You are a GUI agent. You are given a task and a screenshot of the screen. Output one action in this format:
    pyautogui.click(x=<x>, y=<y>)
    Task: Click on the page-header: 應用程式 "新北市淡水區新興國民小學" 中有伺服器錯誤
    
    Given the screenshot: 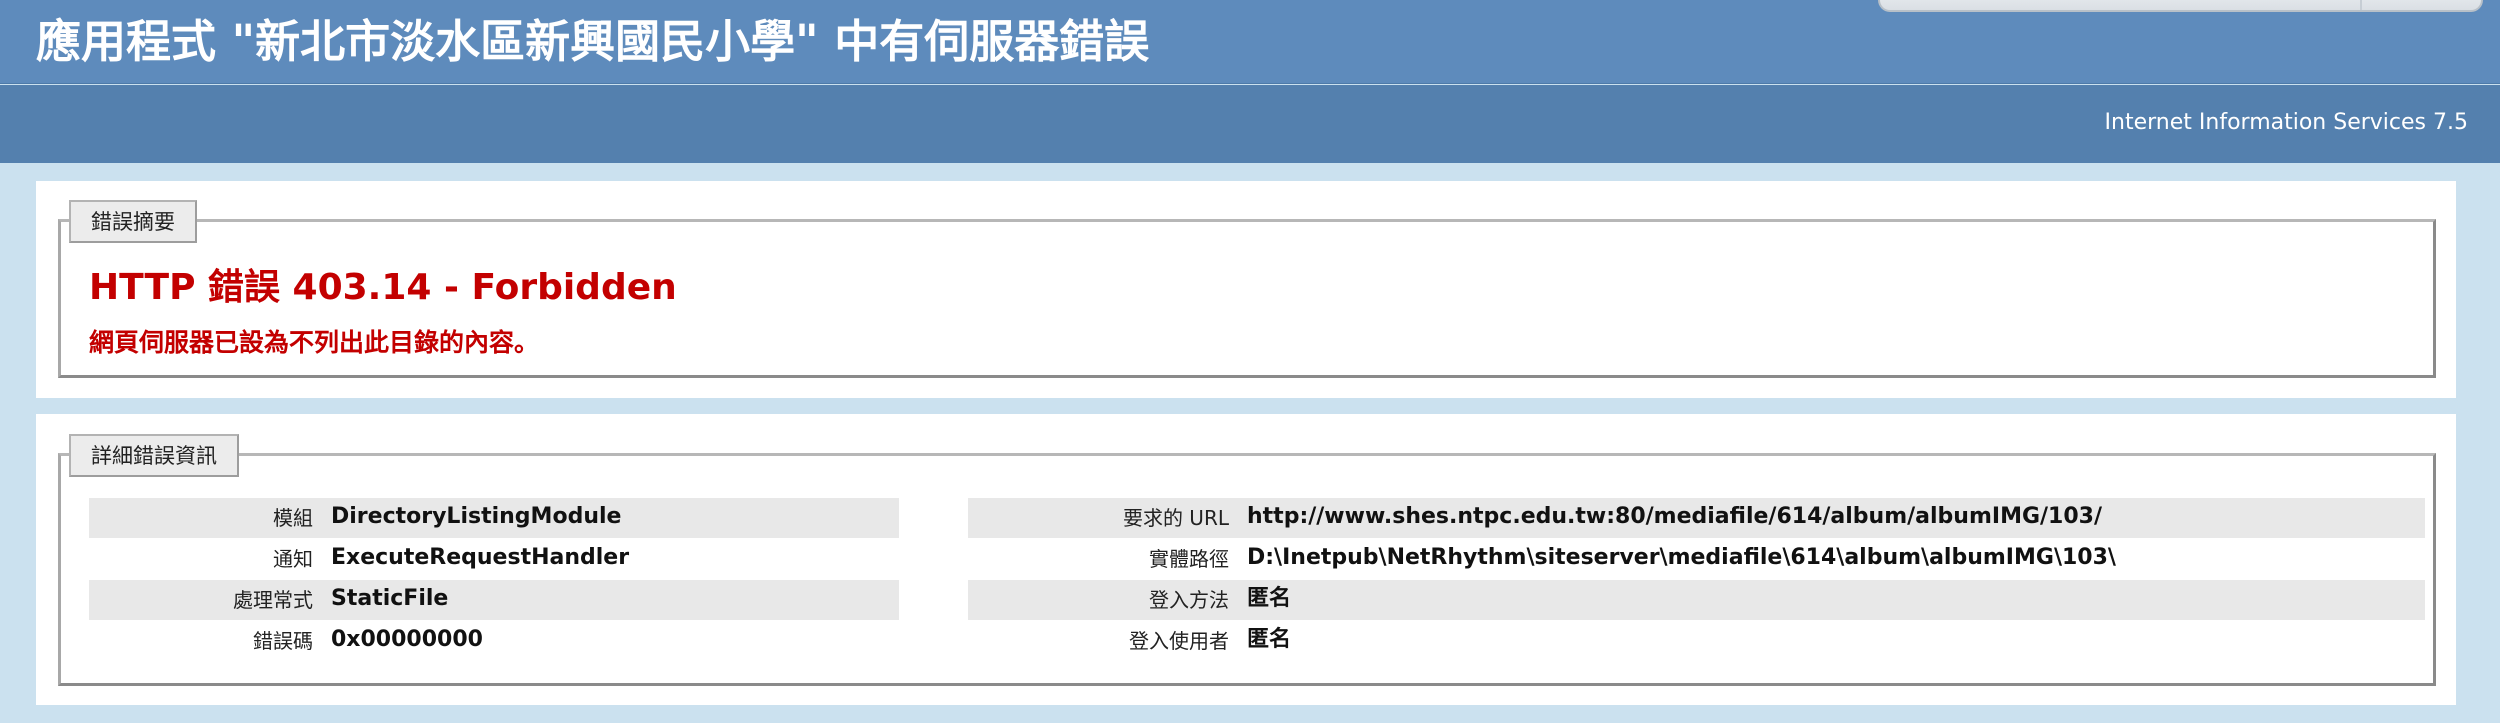 What is the action you would take?
    pyautogui.click(x=1250, y=42)
    